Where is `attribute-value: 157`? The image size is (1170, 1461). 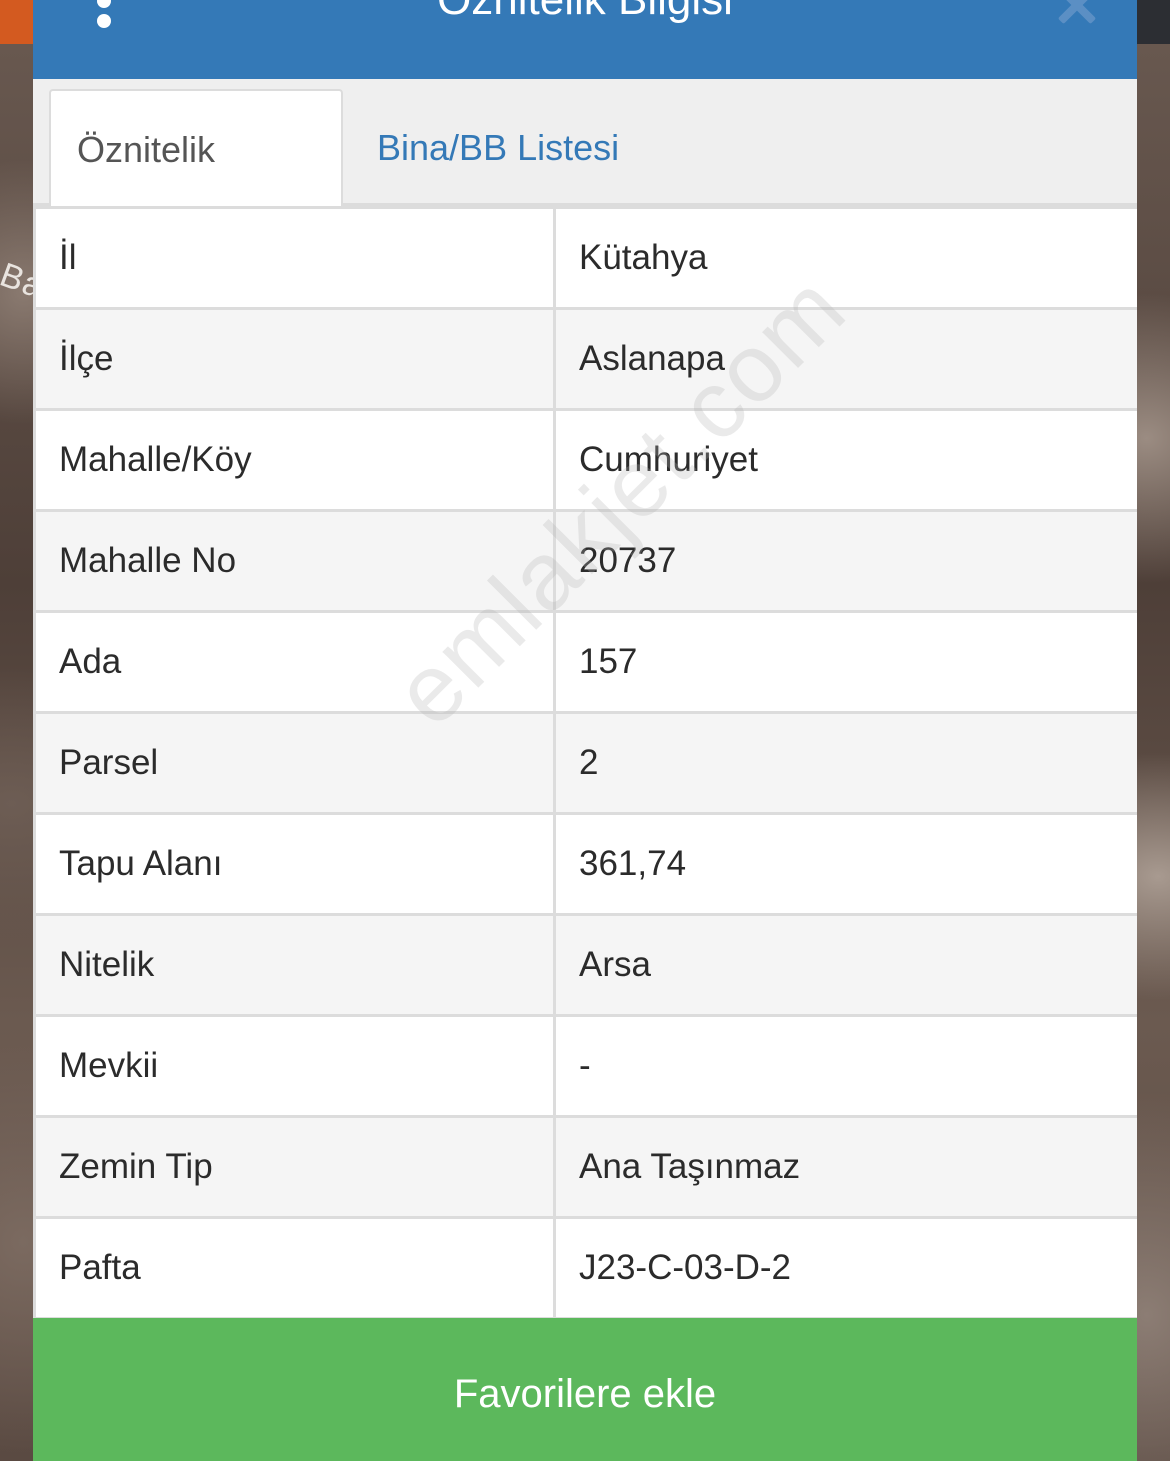 attribute-value: 157 is located at coordinates (845, 662).